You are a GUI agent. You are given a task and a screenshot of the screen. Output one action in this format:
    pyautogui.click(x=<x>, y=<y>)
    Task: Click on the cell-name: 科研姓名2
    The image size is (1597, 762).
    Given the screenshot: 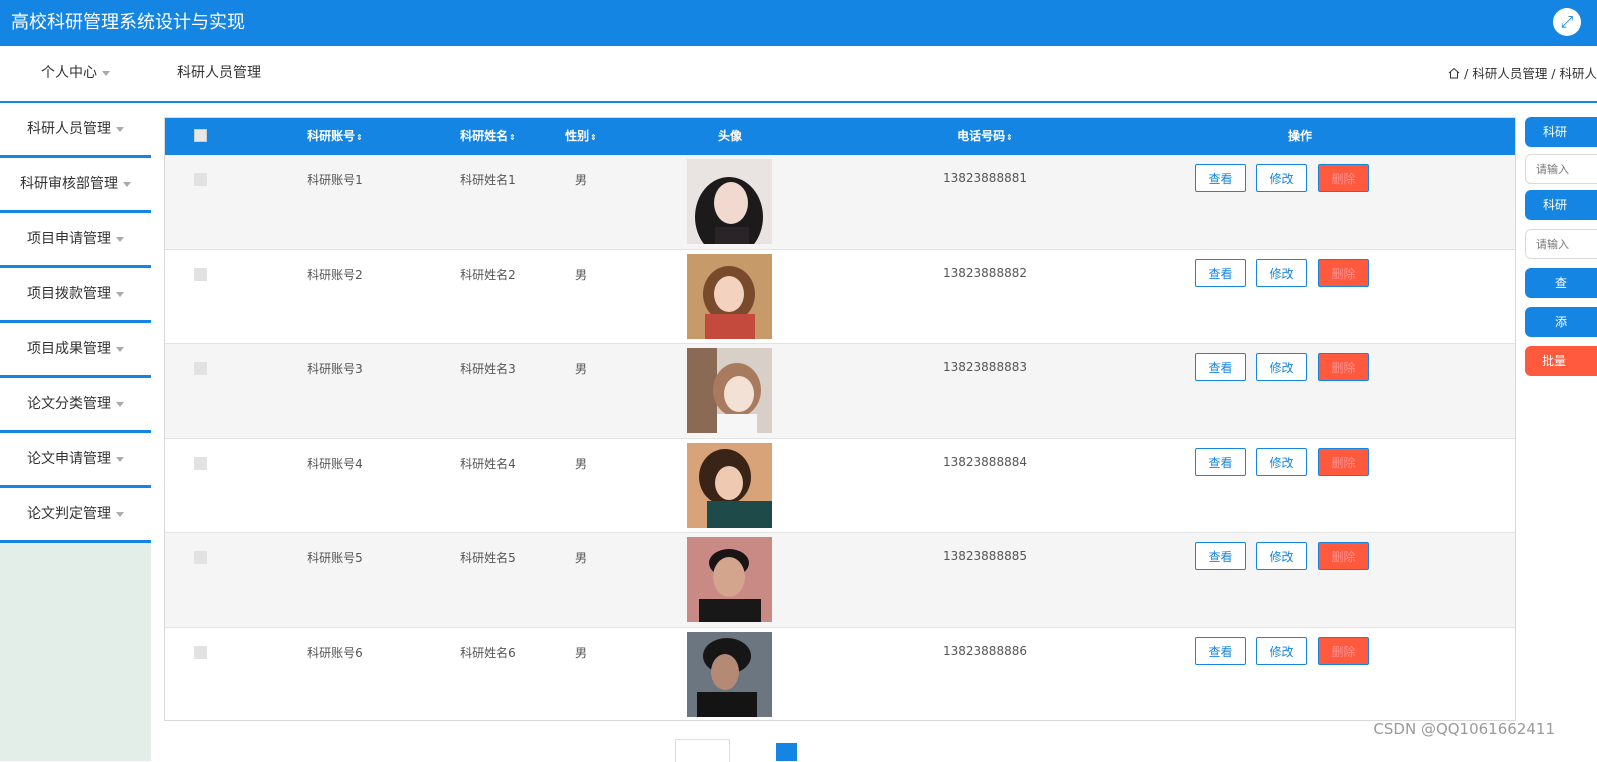 What is the action you would take?
    pyautogui.click(x=488, y=274)
    